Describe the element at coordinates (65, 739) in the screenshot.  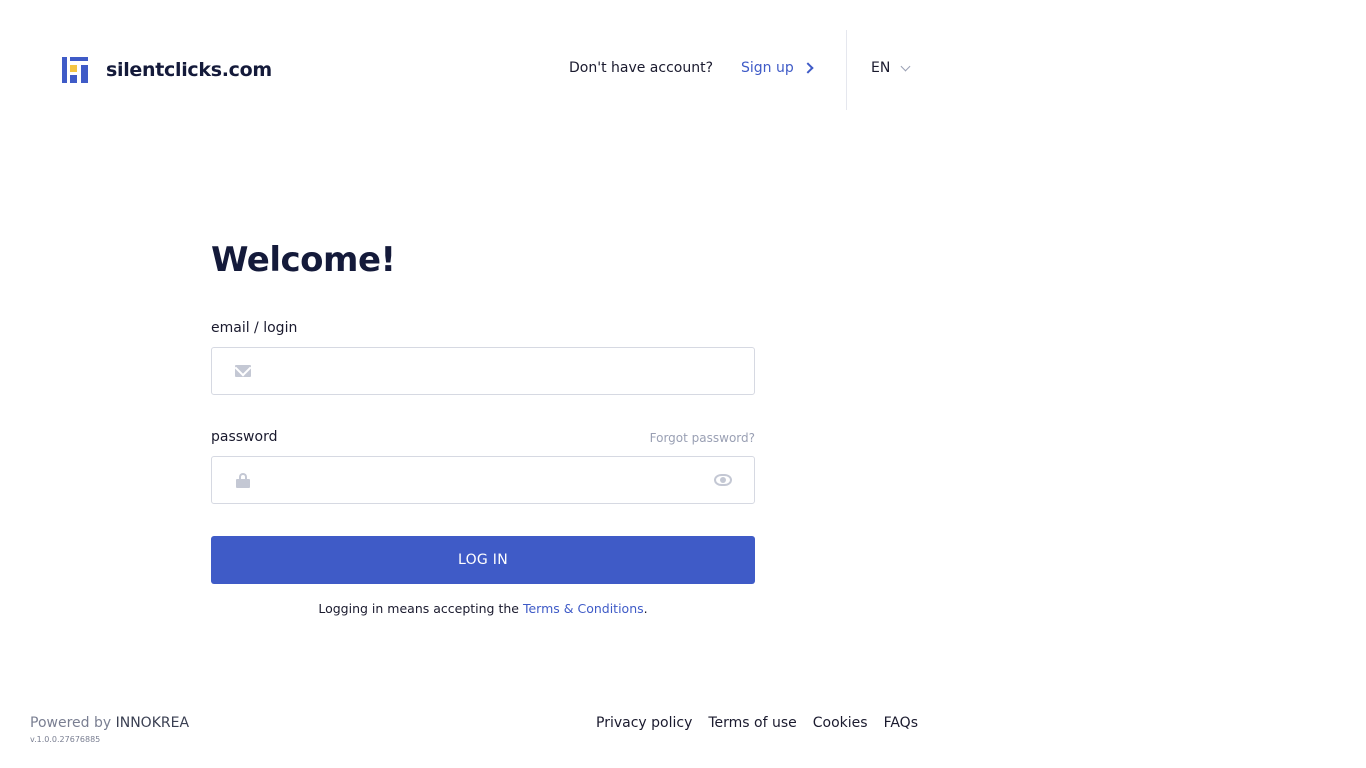
I see `version-label: v.1.0.0.27676885` at that location.